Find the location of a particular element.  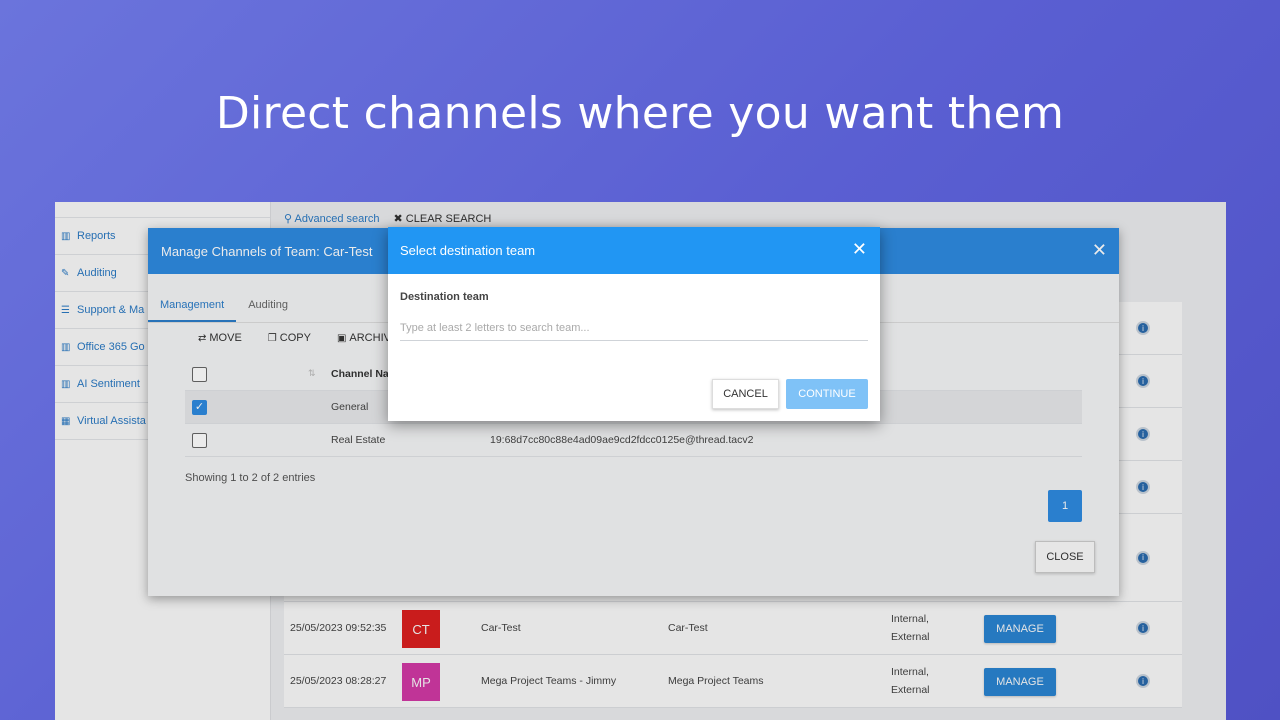

close-icon: ✕ is located at coordinates (859, 249).